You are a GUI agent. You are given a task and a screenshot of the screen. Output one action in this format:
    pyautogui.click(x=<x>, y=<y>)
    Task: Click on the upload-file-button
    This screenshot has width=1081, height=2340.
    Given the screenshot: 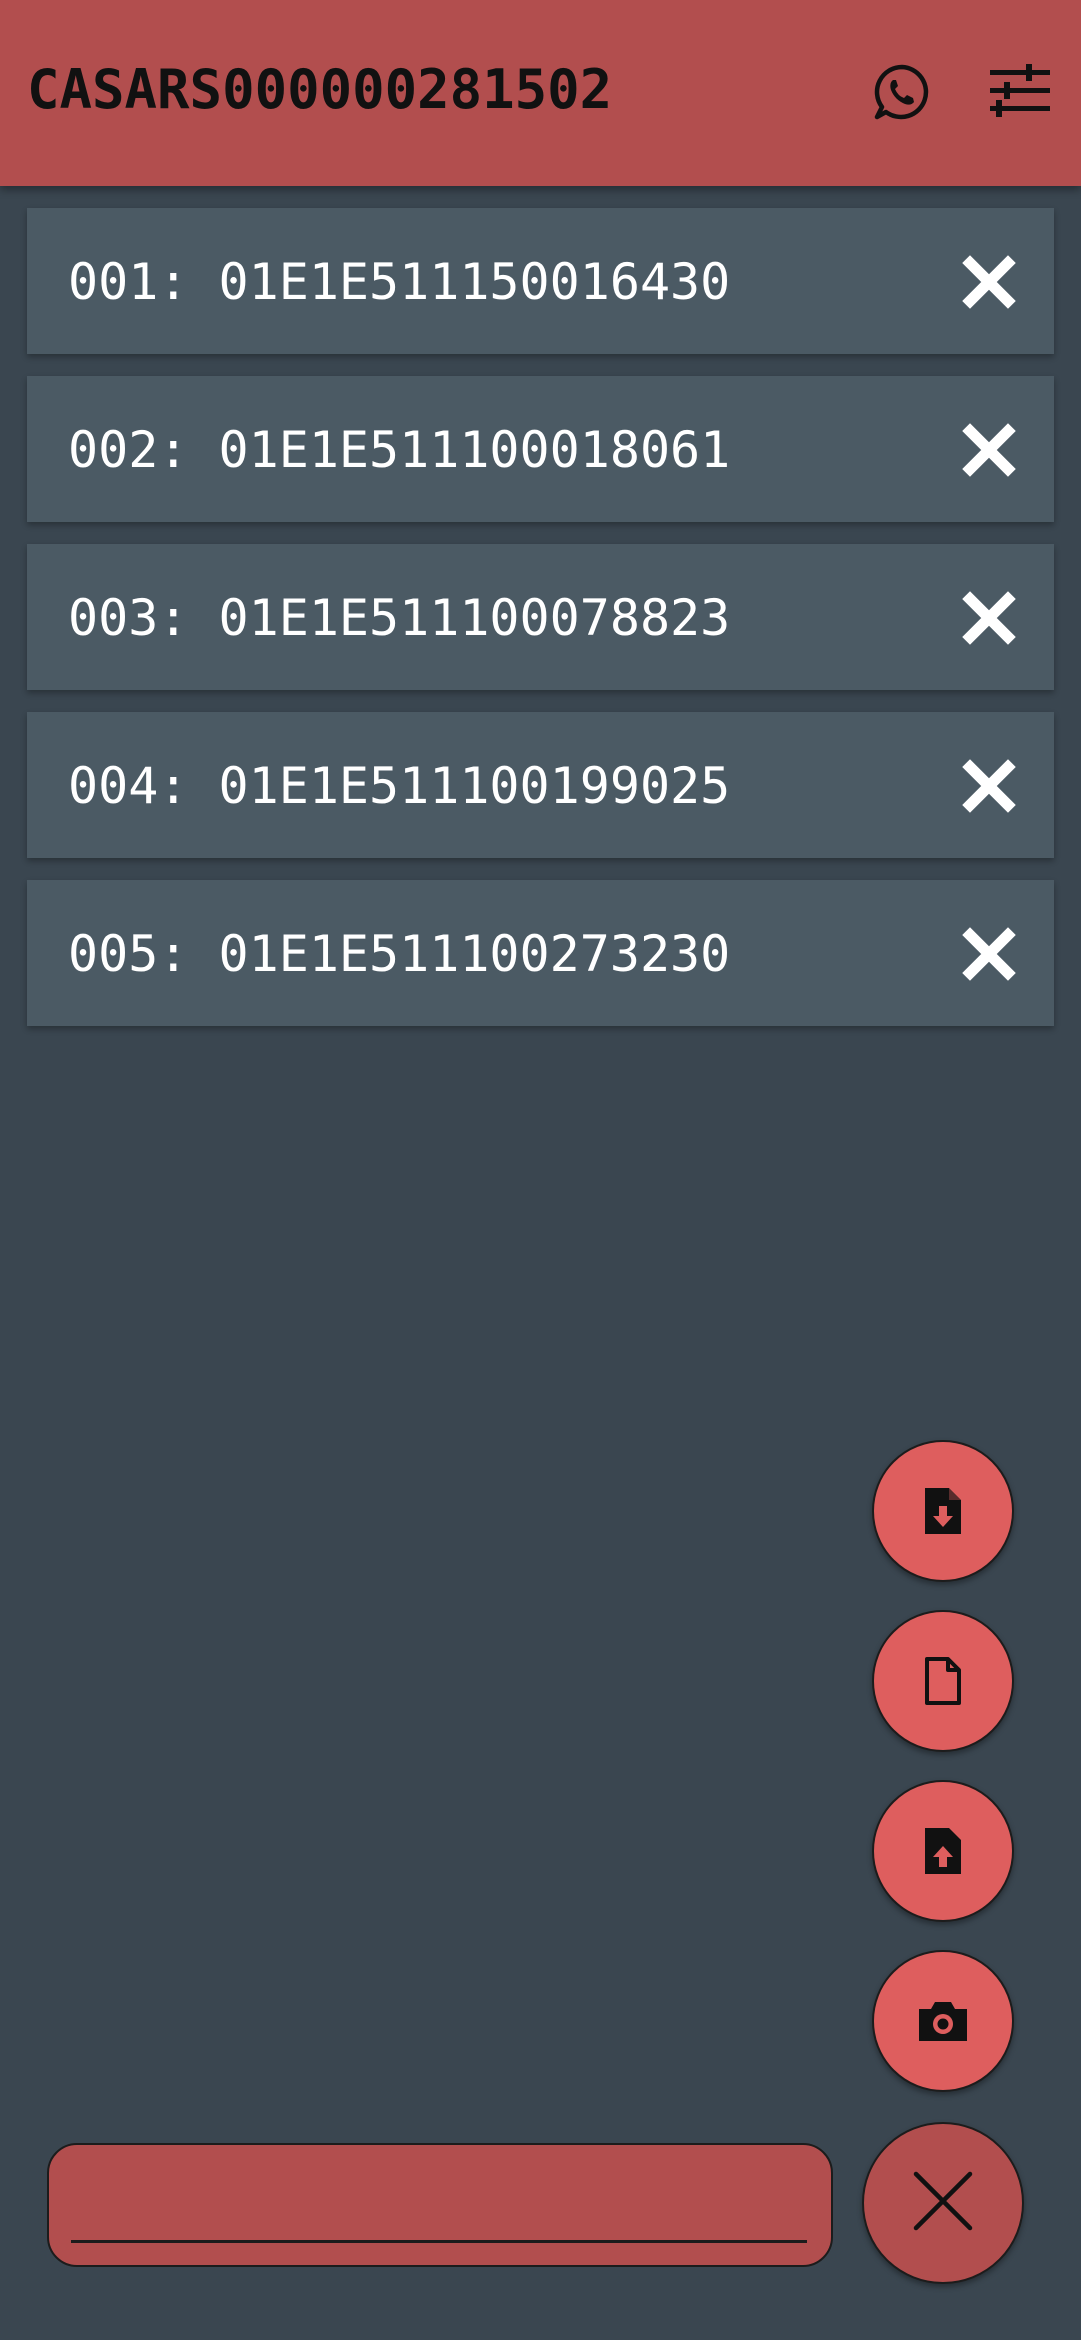 What is the action you would take?
    pyautogui.click(x=943, y=1851)
    